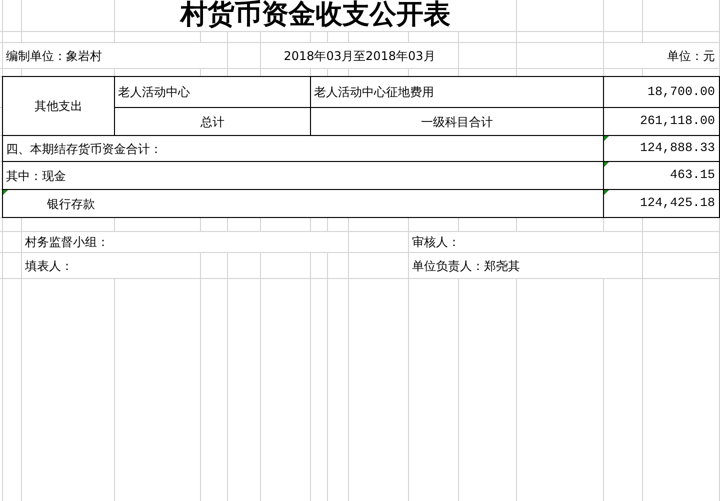 The height and width of the screenshot is (501, 720). Describe the element at coordinates (661, 92) in the screenshot. I see `amount-cell: 18,700.00` at that location.